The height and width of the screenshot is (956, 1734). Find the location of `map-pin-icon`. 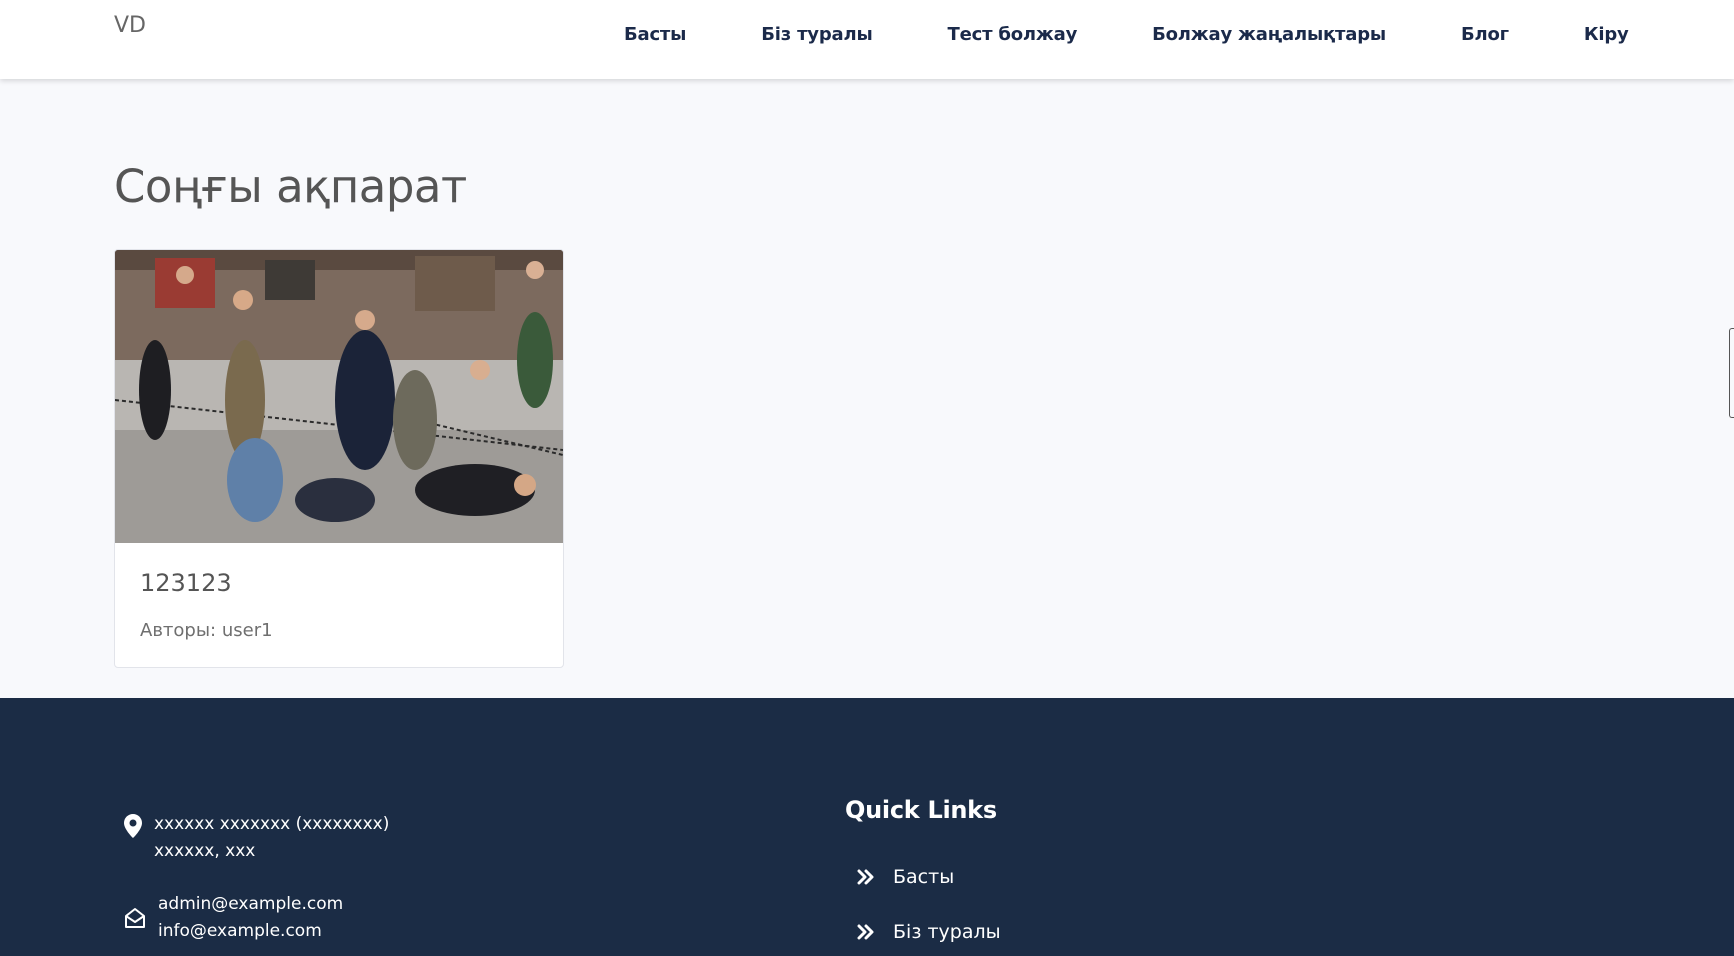

map-pin-icon is located at coordinates (134, 839).